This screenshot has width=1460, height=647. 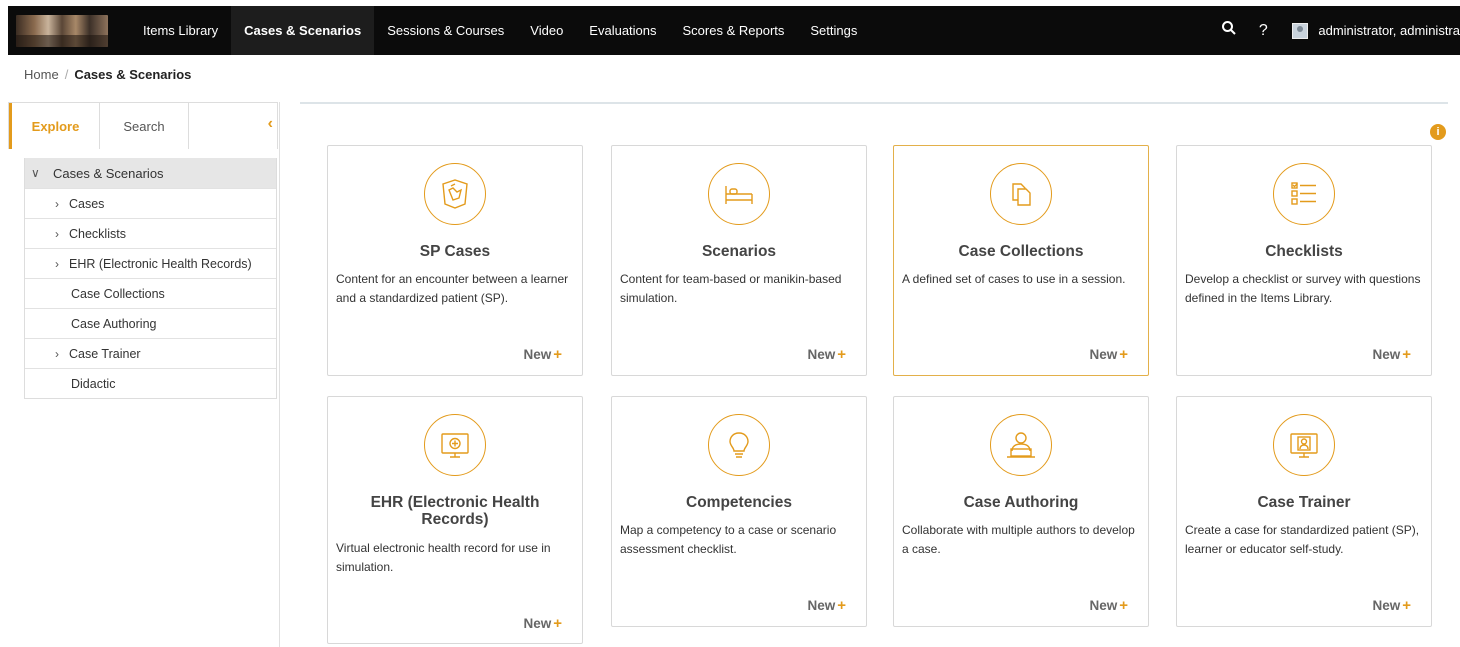 I want to click on tree-item-cases: › Cases, so click(x=150, y=203).